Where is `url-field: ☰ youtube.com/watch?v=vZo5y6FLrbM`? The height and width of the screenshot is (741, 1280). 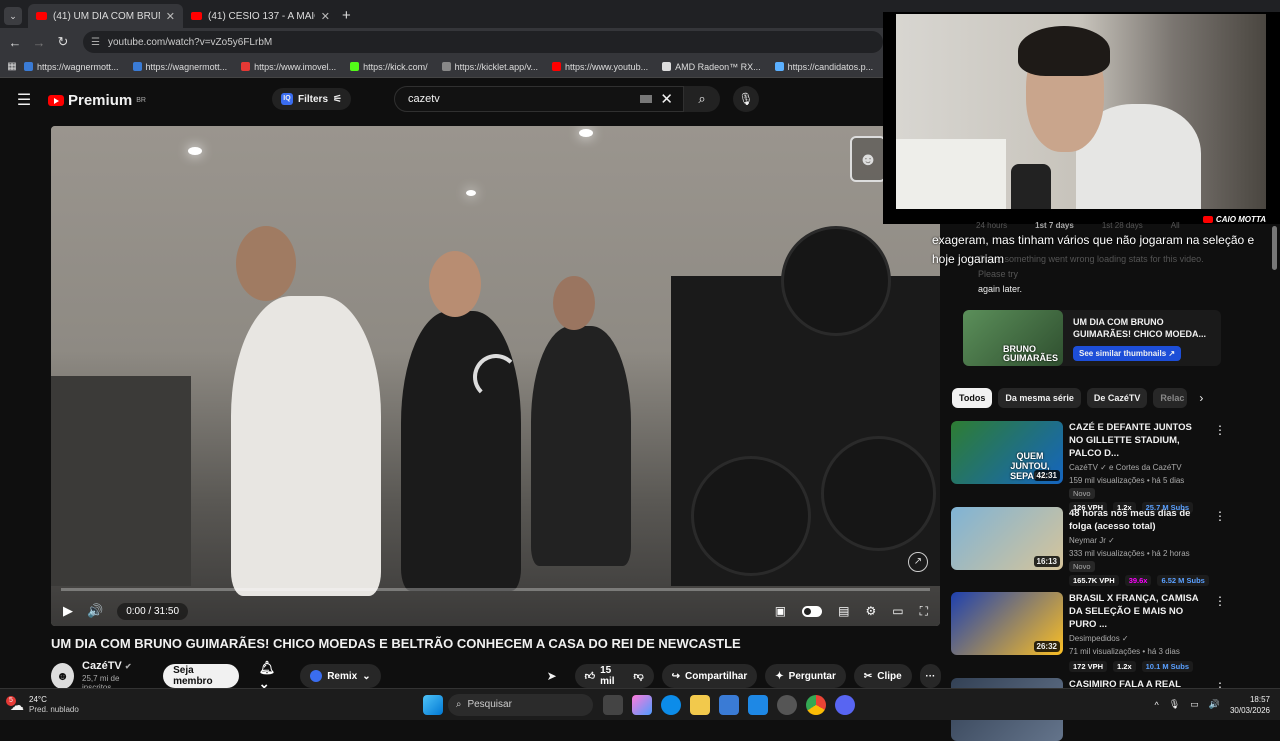
url-field: ☰ youtube.com/watch?v=vZo5y6FLrbM is located at coordinates (483, 42).